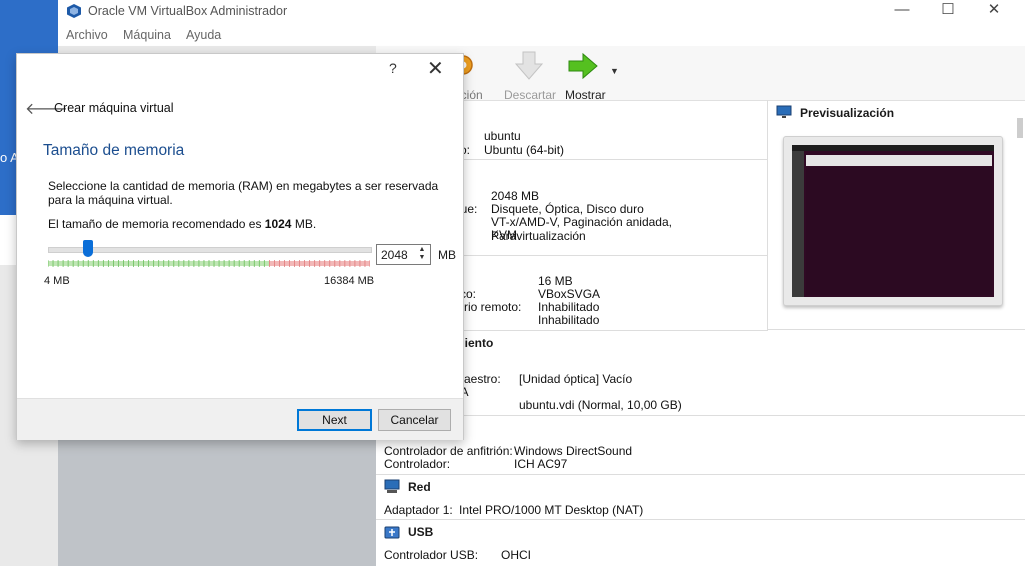  Describe the element at coordinates (114, 108) in the screenshot. I see `dialog-heading: Crear máquina virtual` at that location.